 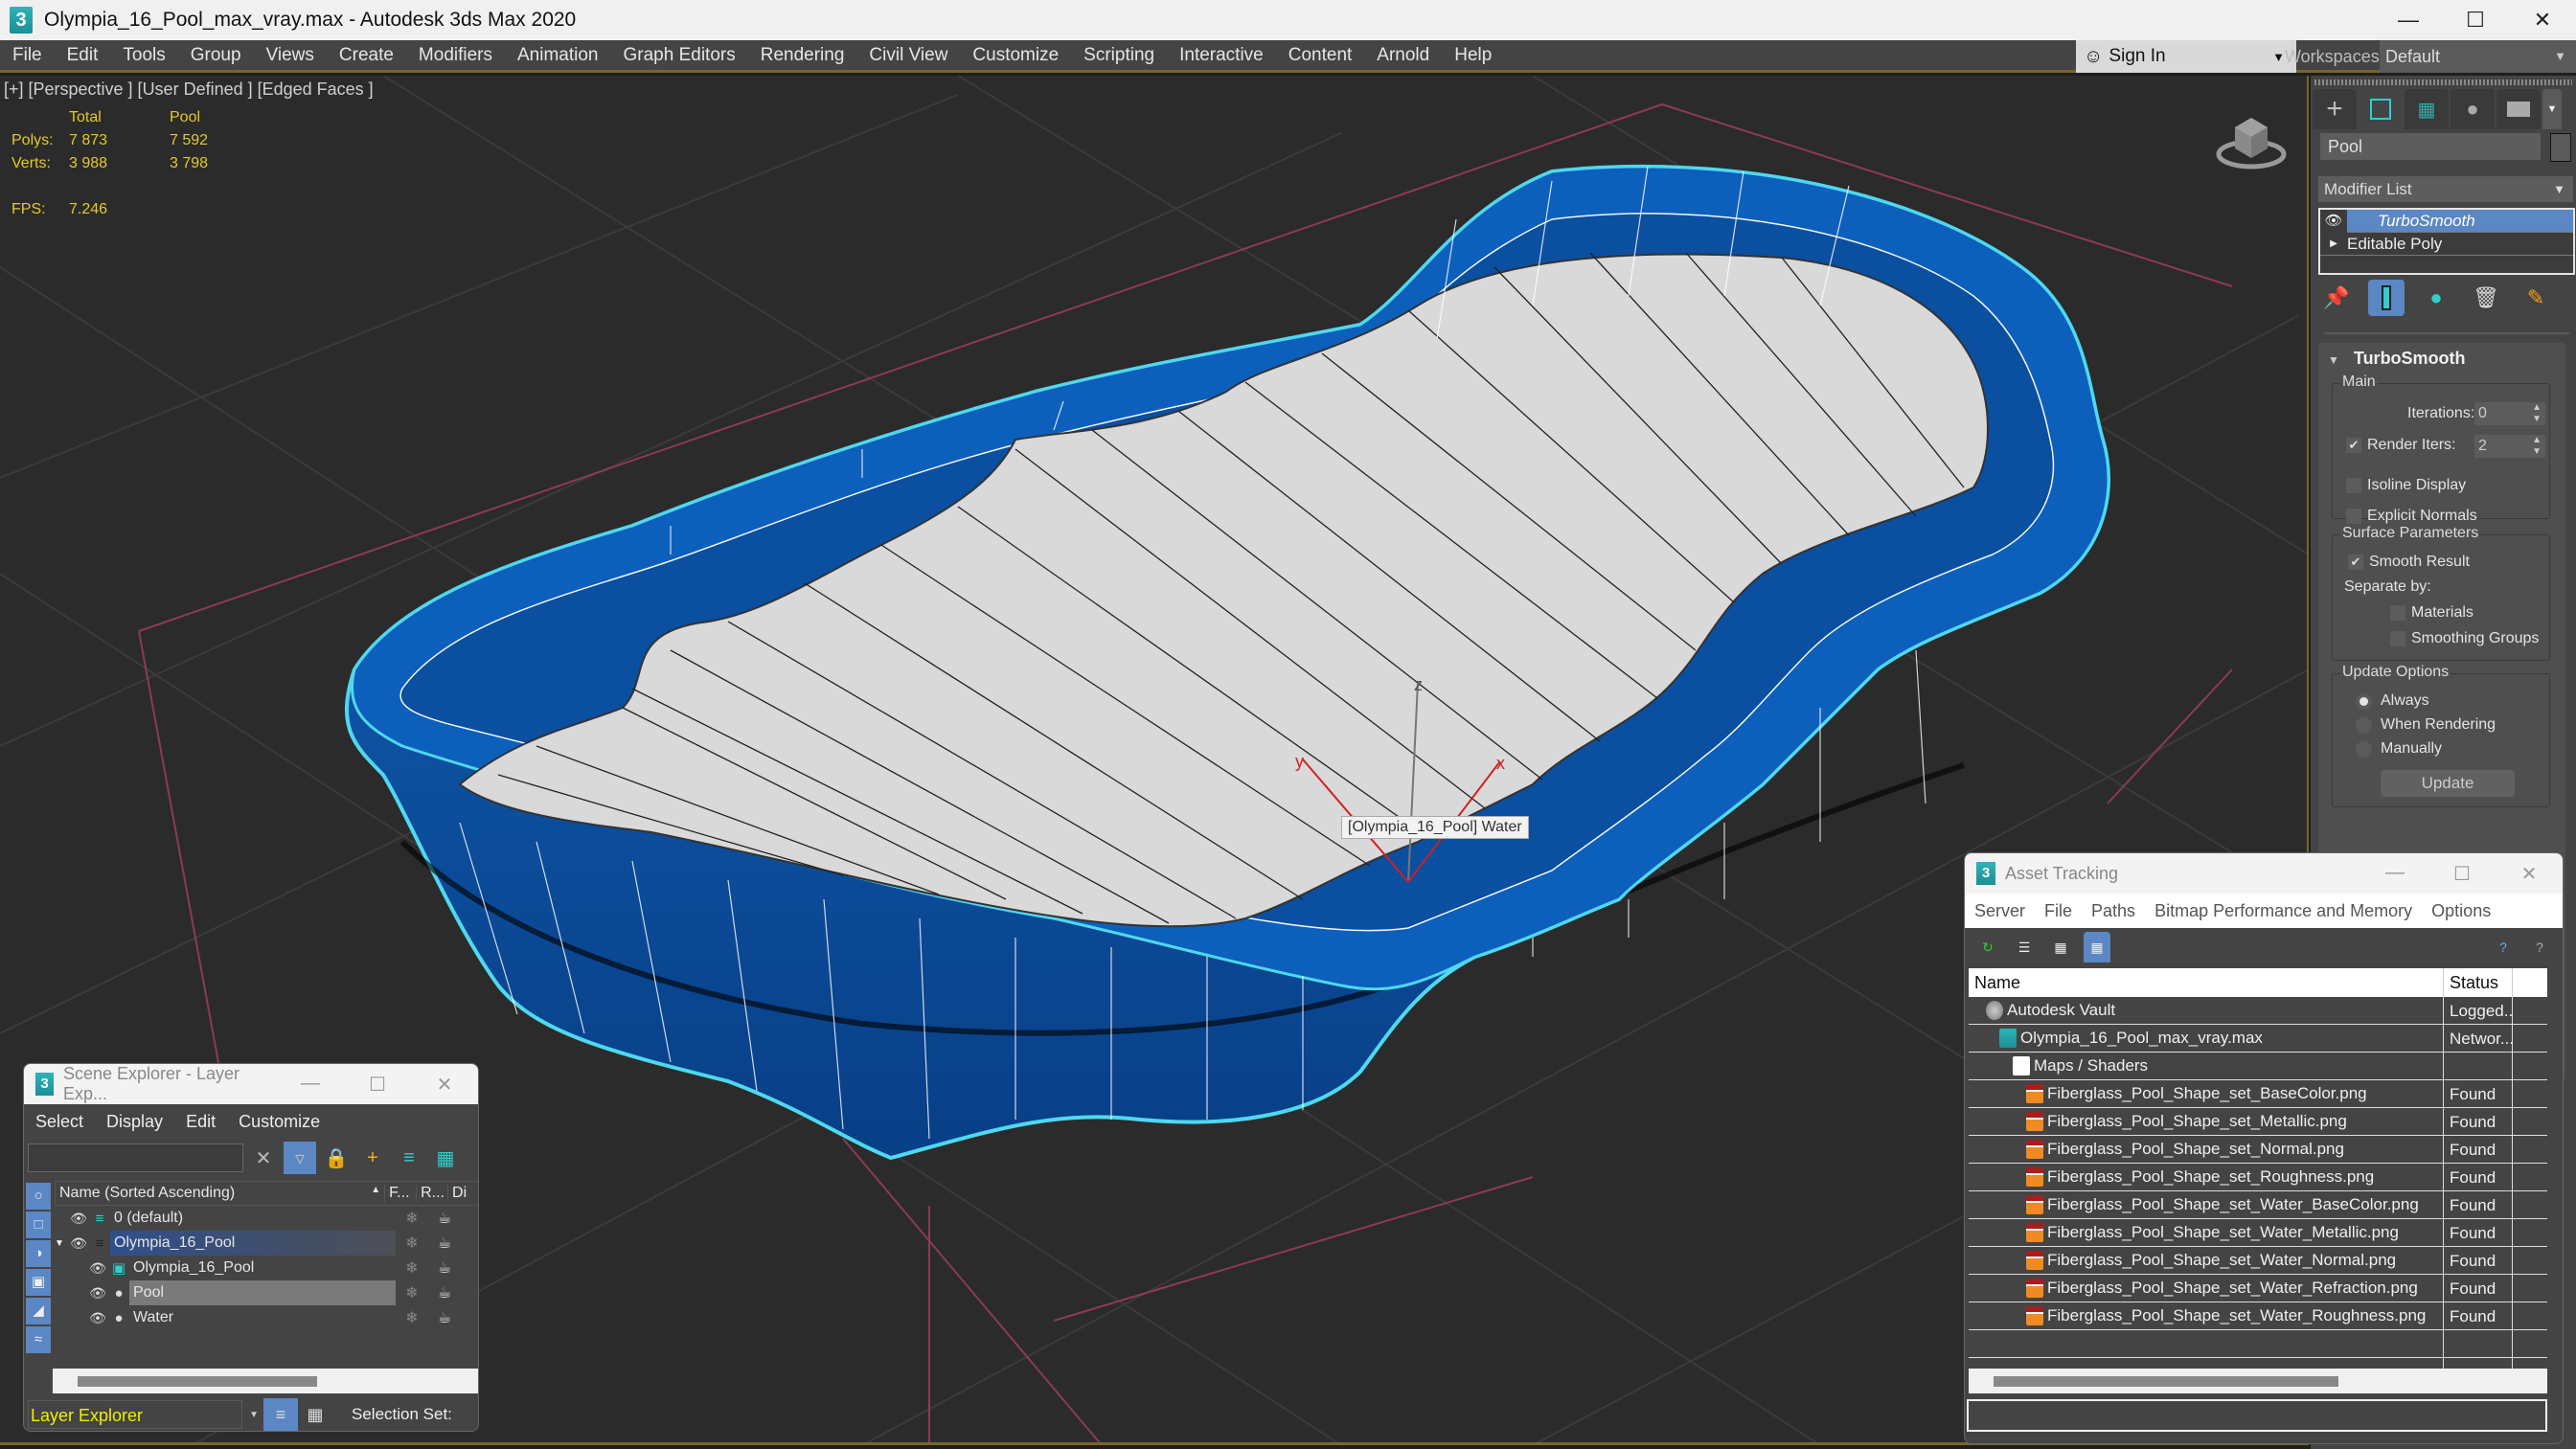 I want to click on explorer-mode-dropdown: Layer Explorer ▼, so click(x=143, y=1414).